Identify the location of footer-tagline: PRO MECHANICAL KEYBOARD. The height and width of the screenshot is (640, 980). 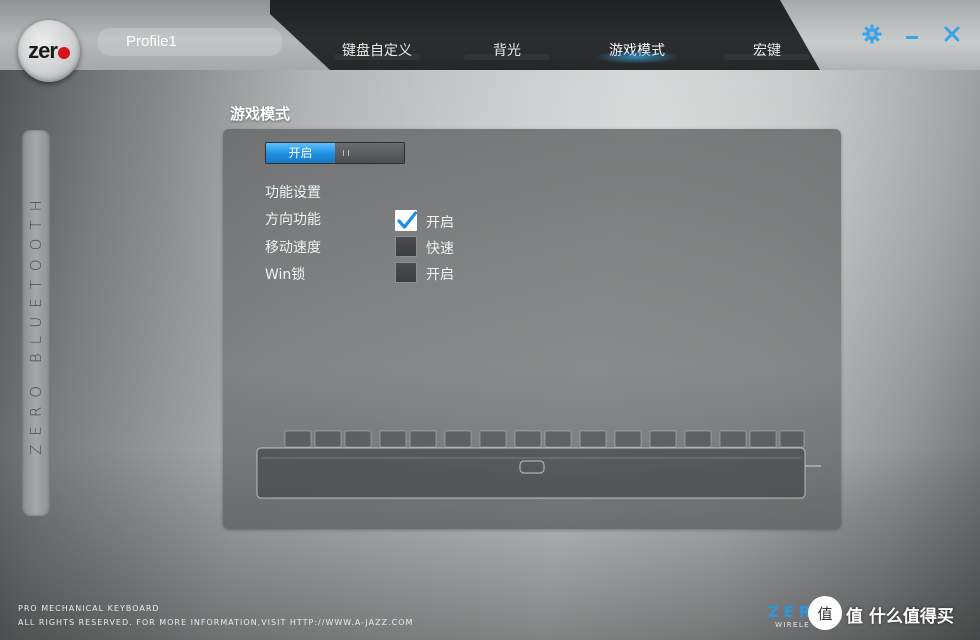
(89, 608).